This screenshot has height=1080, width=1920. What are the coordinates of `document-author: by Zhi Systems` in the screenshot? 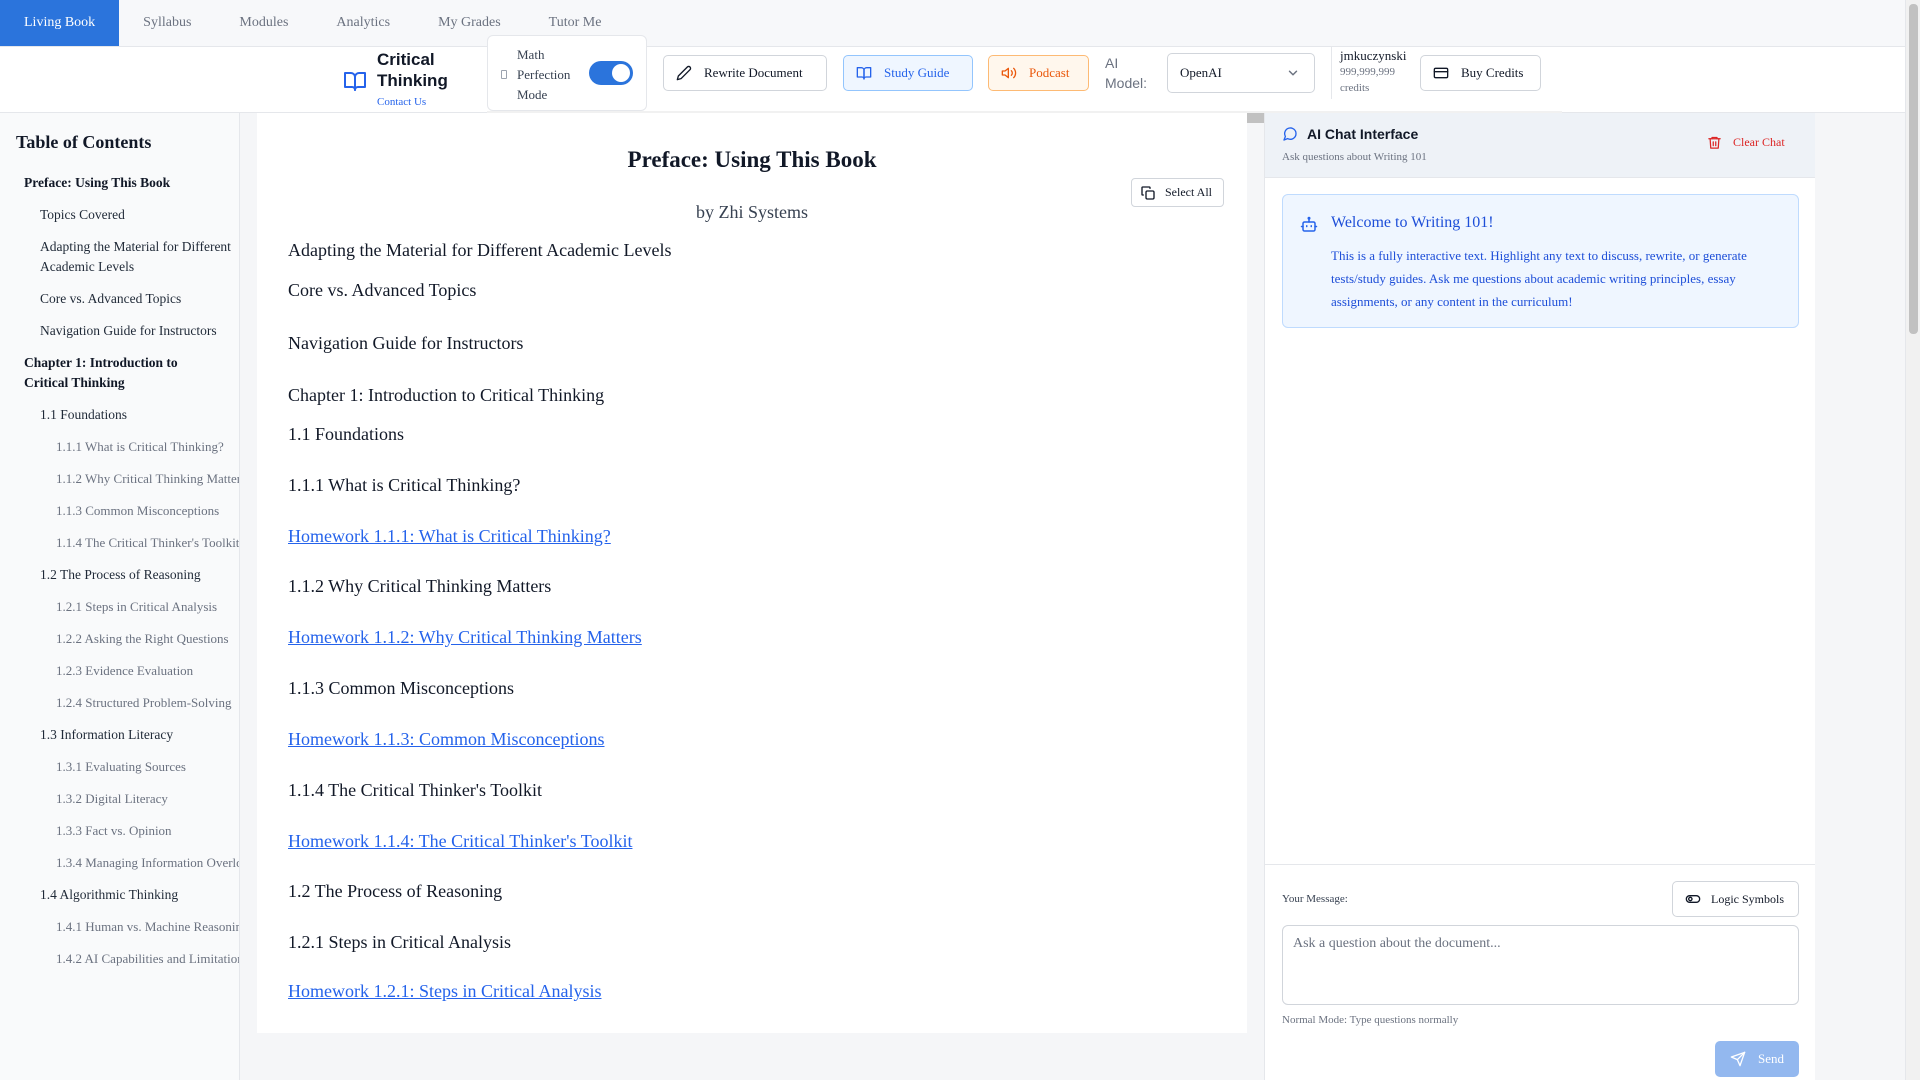 It's located at (751, 212).